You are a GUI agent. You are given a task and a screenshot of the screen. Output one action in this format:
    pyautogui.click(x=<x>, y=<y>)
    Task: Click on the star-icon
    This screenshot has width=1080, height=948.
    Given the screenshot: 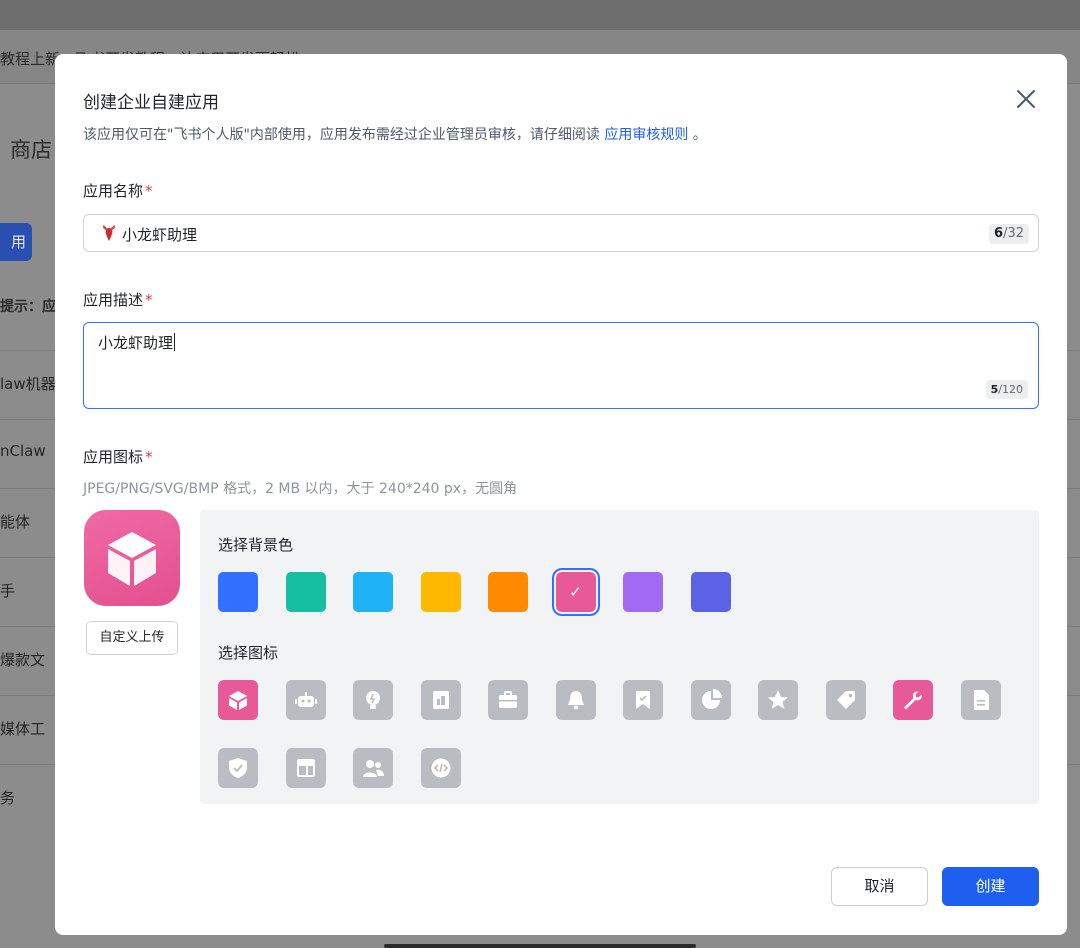 What is the action you would take?
    pyautogui.click(x=778, y=699)
    